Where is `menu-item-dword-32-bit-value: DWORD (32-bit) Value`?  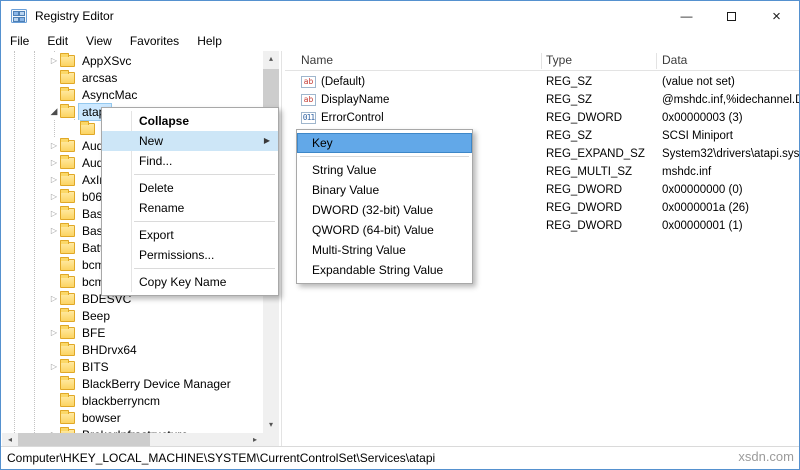 menu-item-dword-32-bit-value: DWORD (32-bit) Value is located at coordinates (384, 210).